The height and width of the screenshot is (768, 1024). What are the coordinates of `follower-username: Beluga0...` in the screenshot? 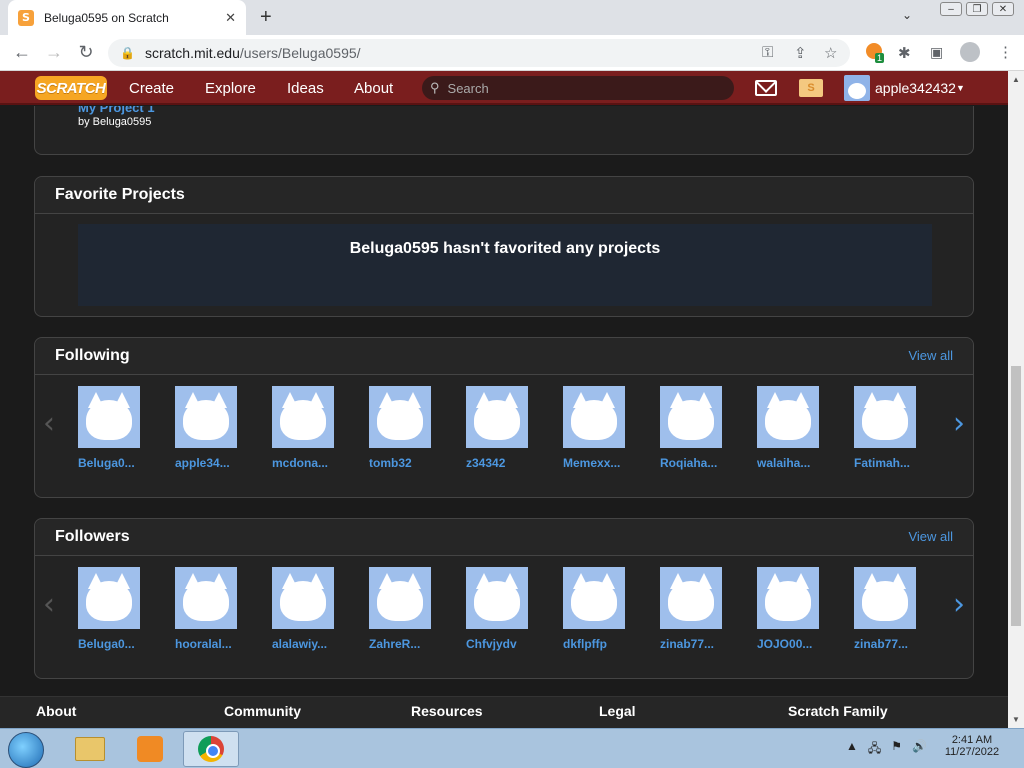 It's located at (121, 644).